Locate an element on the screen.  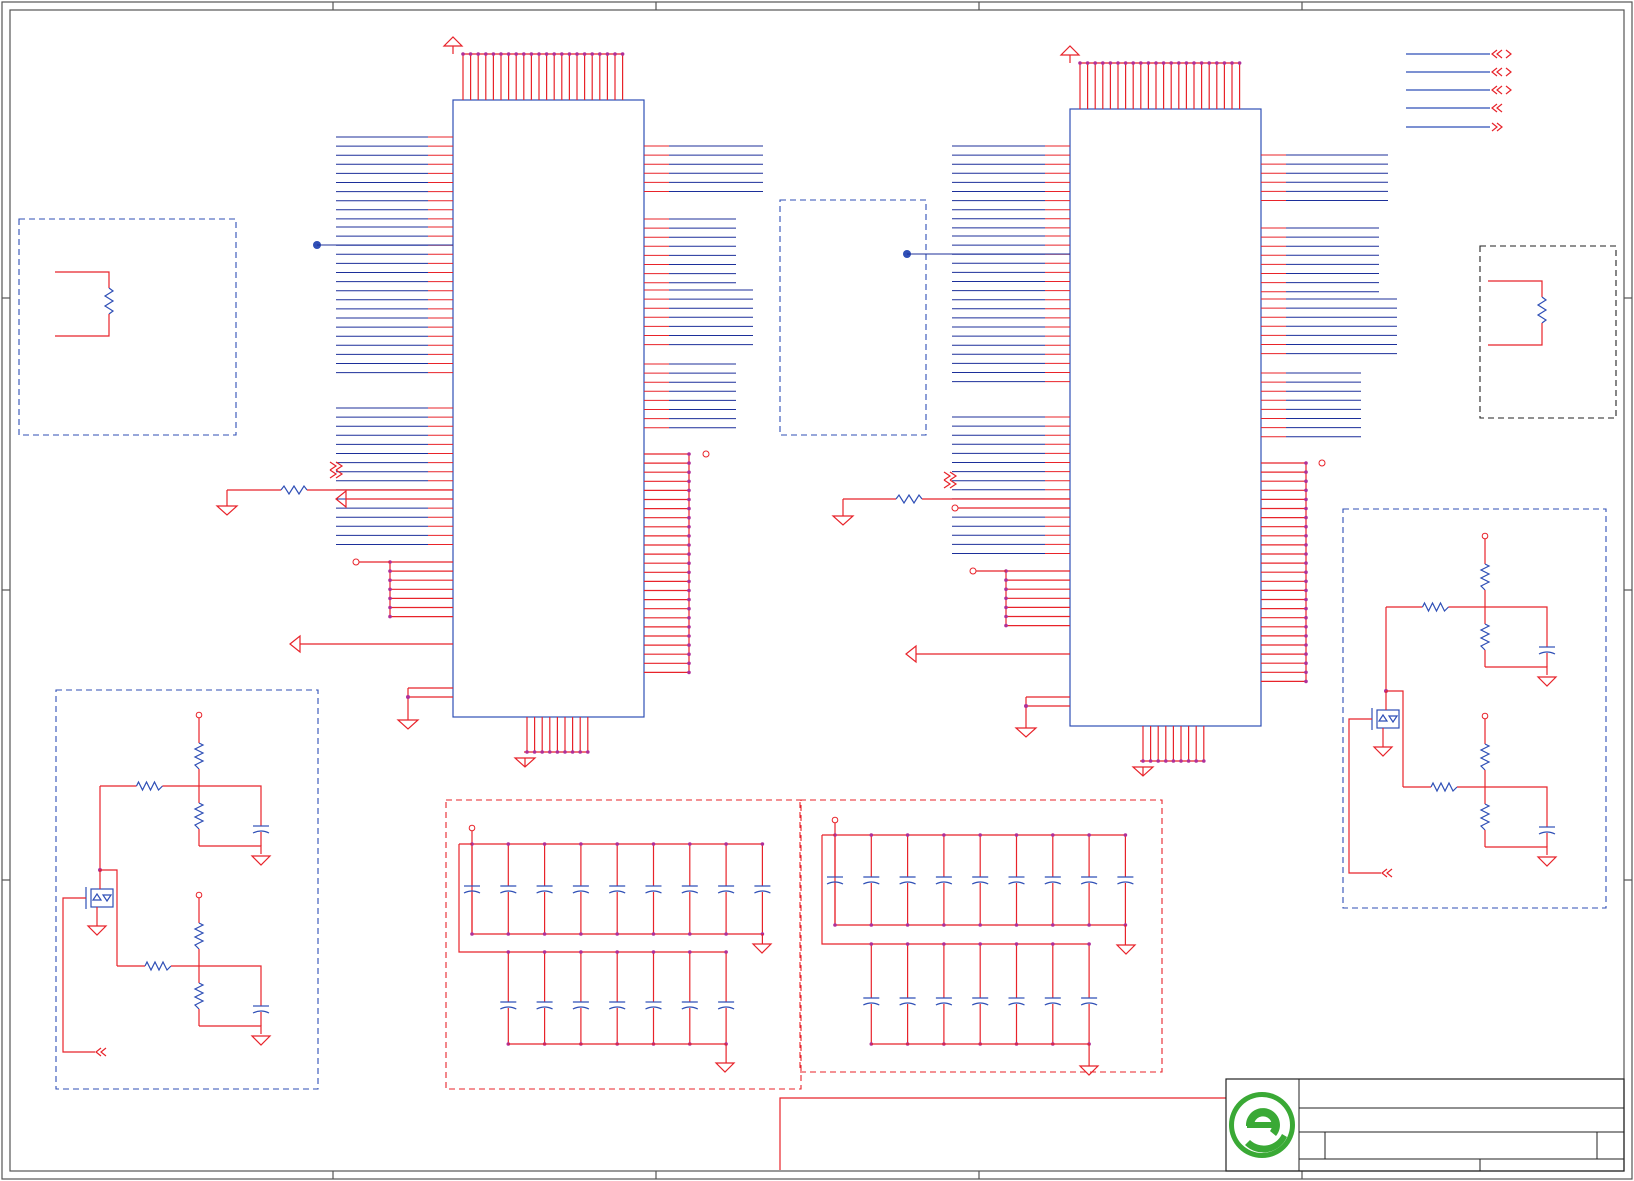
right-chip-misc is located at coordinates (1078, 618).